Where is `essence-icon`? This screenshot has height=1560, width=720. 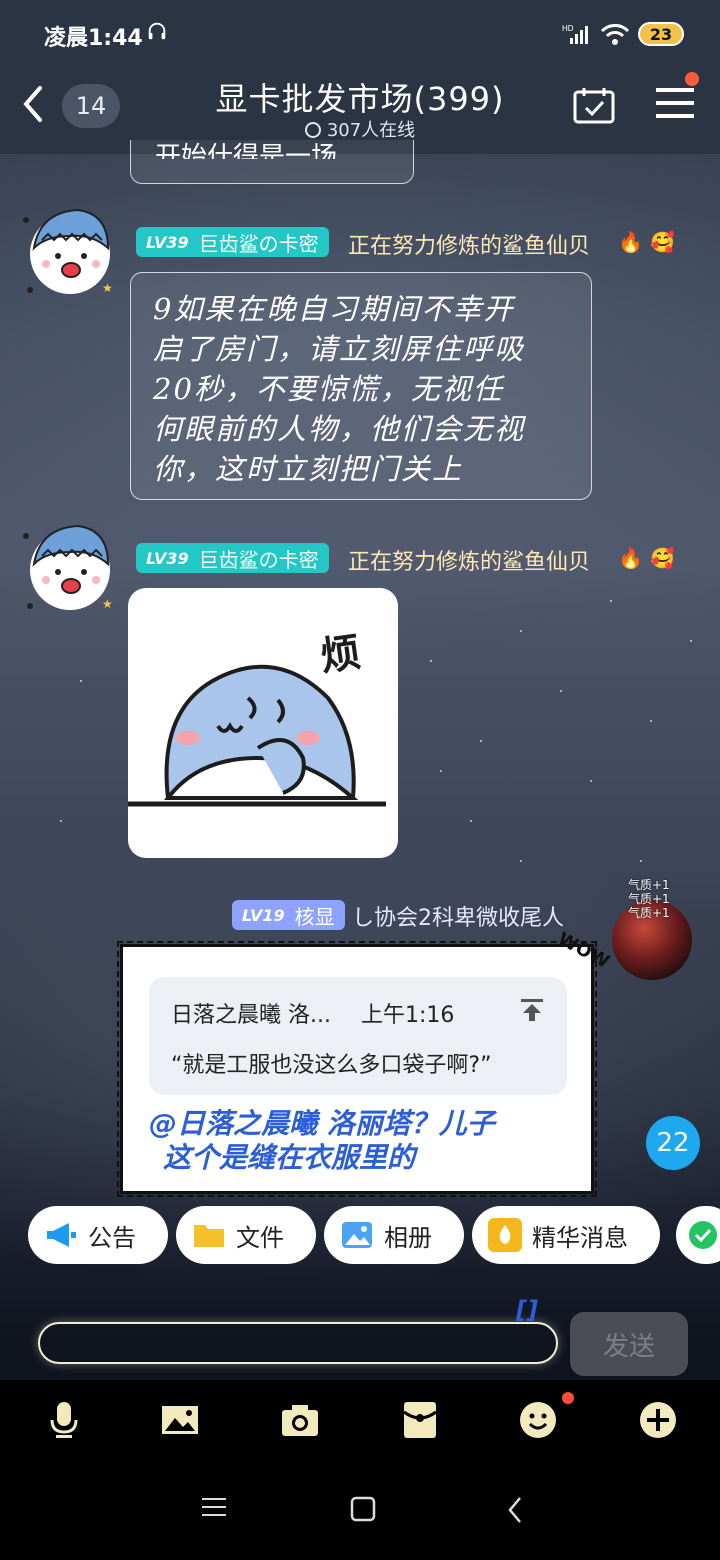
essence-icon is located at coordinates (505, 1235).